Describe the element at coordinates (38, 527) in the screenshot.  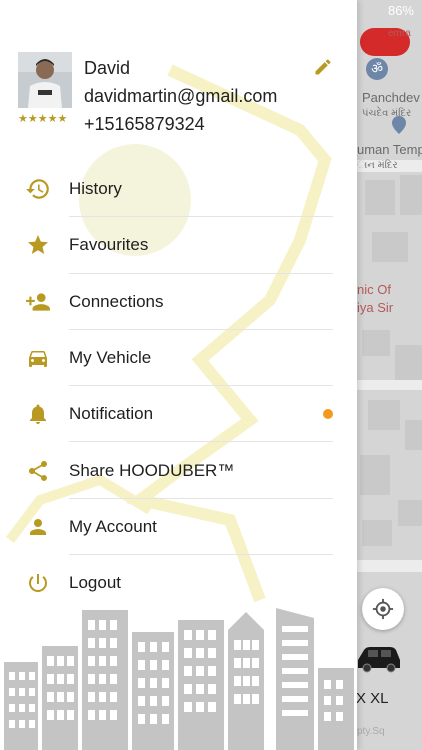
I see `person-icon` at that location.